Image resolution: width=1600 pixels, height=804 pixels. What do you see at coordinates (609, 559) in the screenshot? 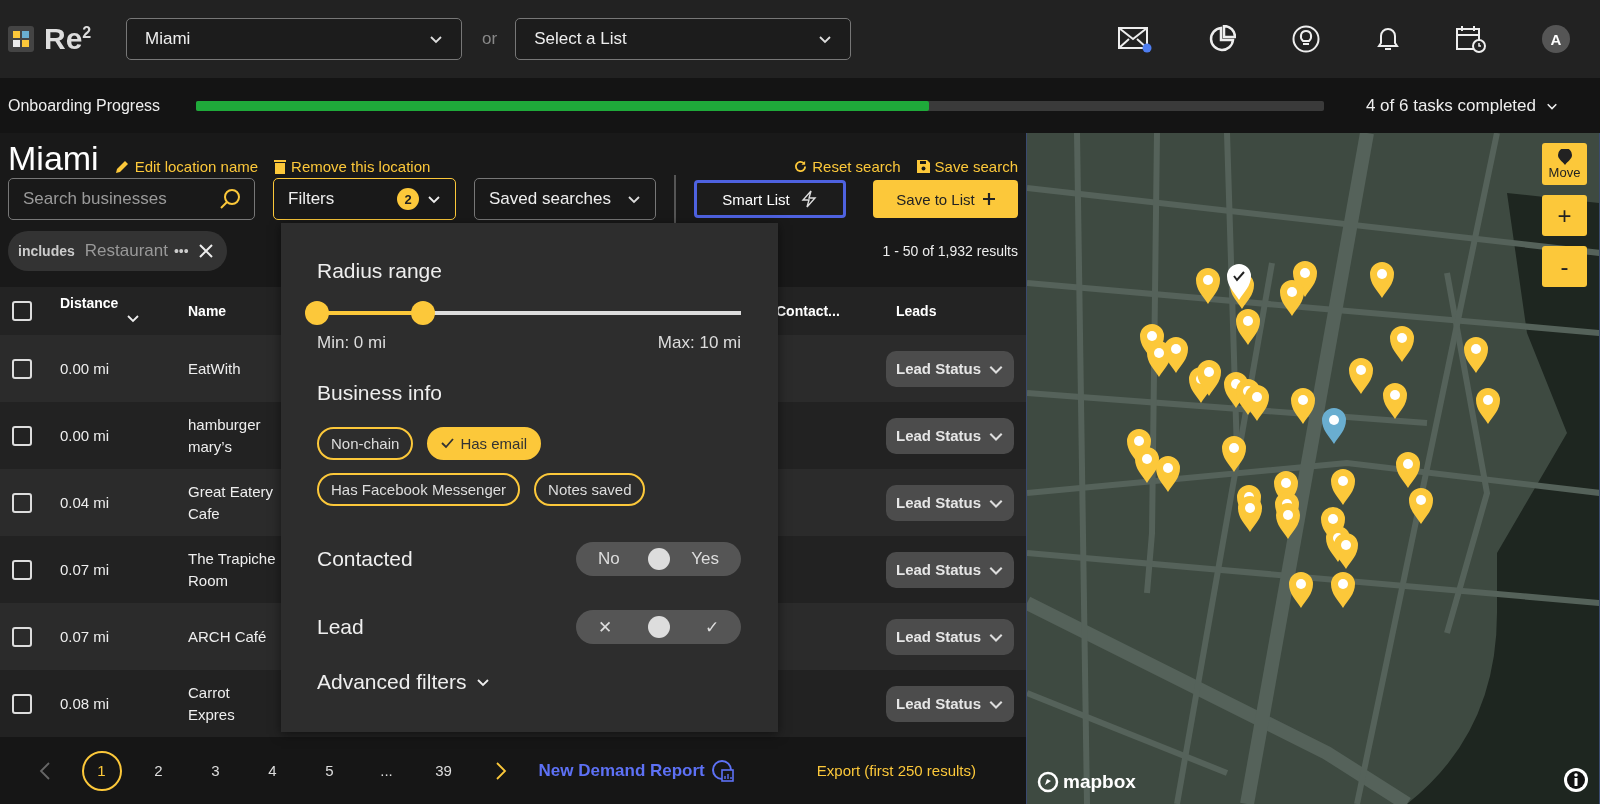
I see `toggle-option: No` at bounding box center [609, 559].